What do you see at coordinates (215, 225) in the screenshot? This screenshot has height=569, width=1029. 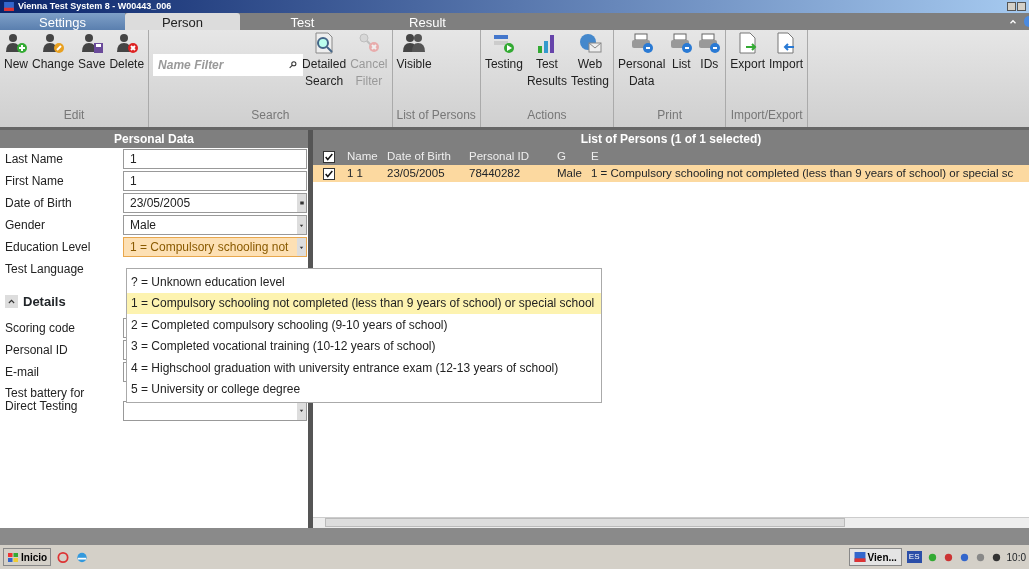 I see `dropdown-field: Male` at bounding box center [215, 225].